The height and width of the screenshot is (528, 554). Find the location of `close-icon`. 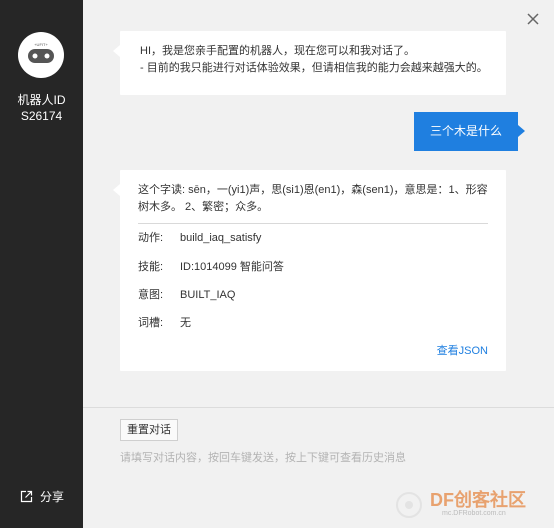

close-icon is located at coordinates (533, 19).